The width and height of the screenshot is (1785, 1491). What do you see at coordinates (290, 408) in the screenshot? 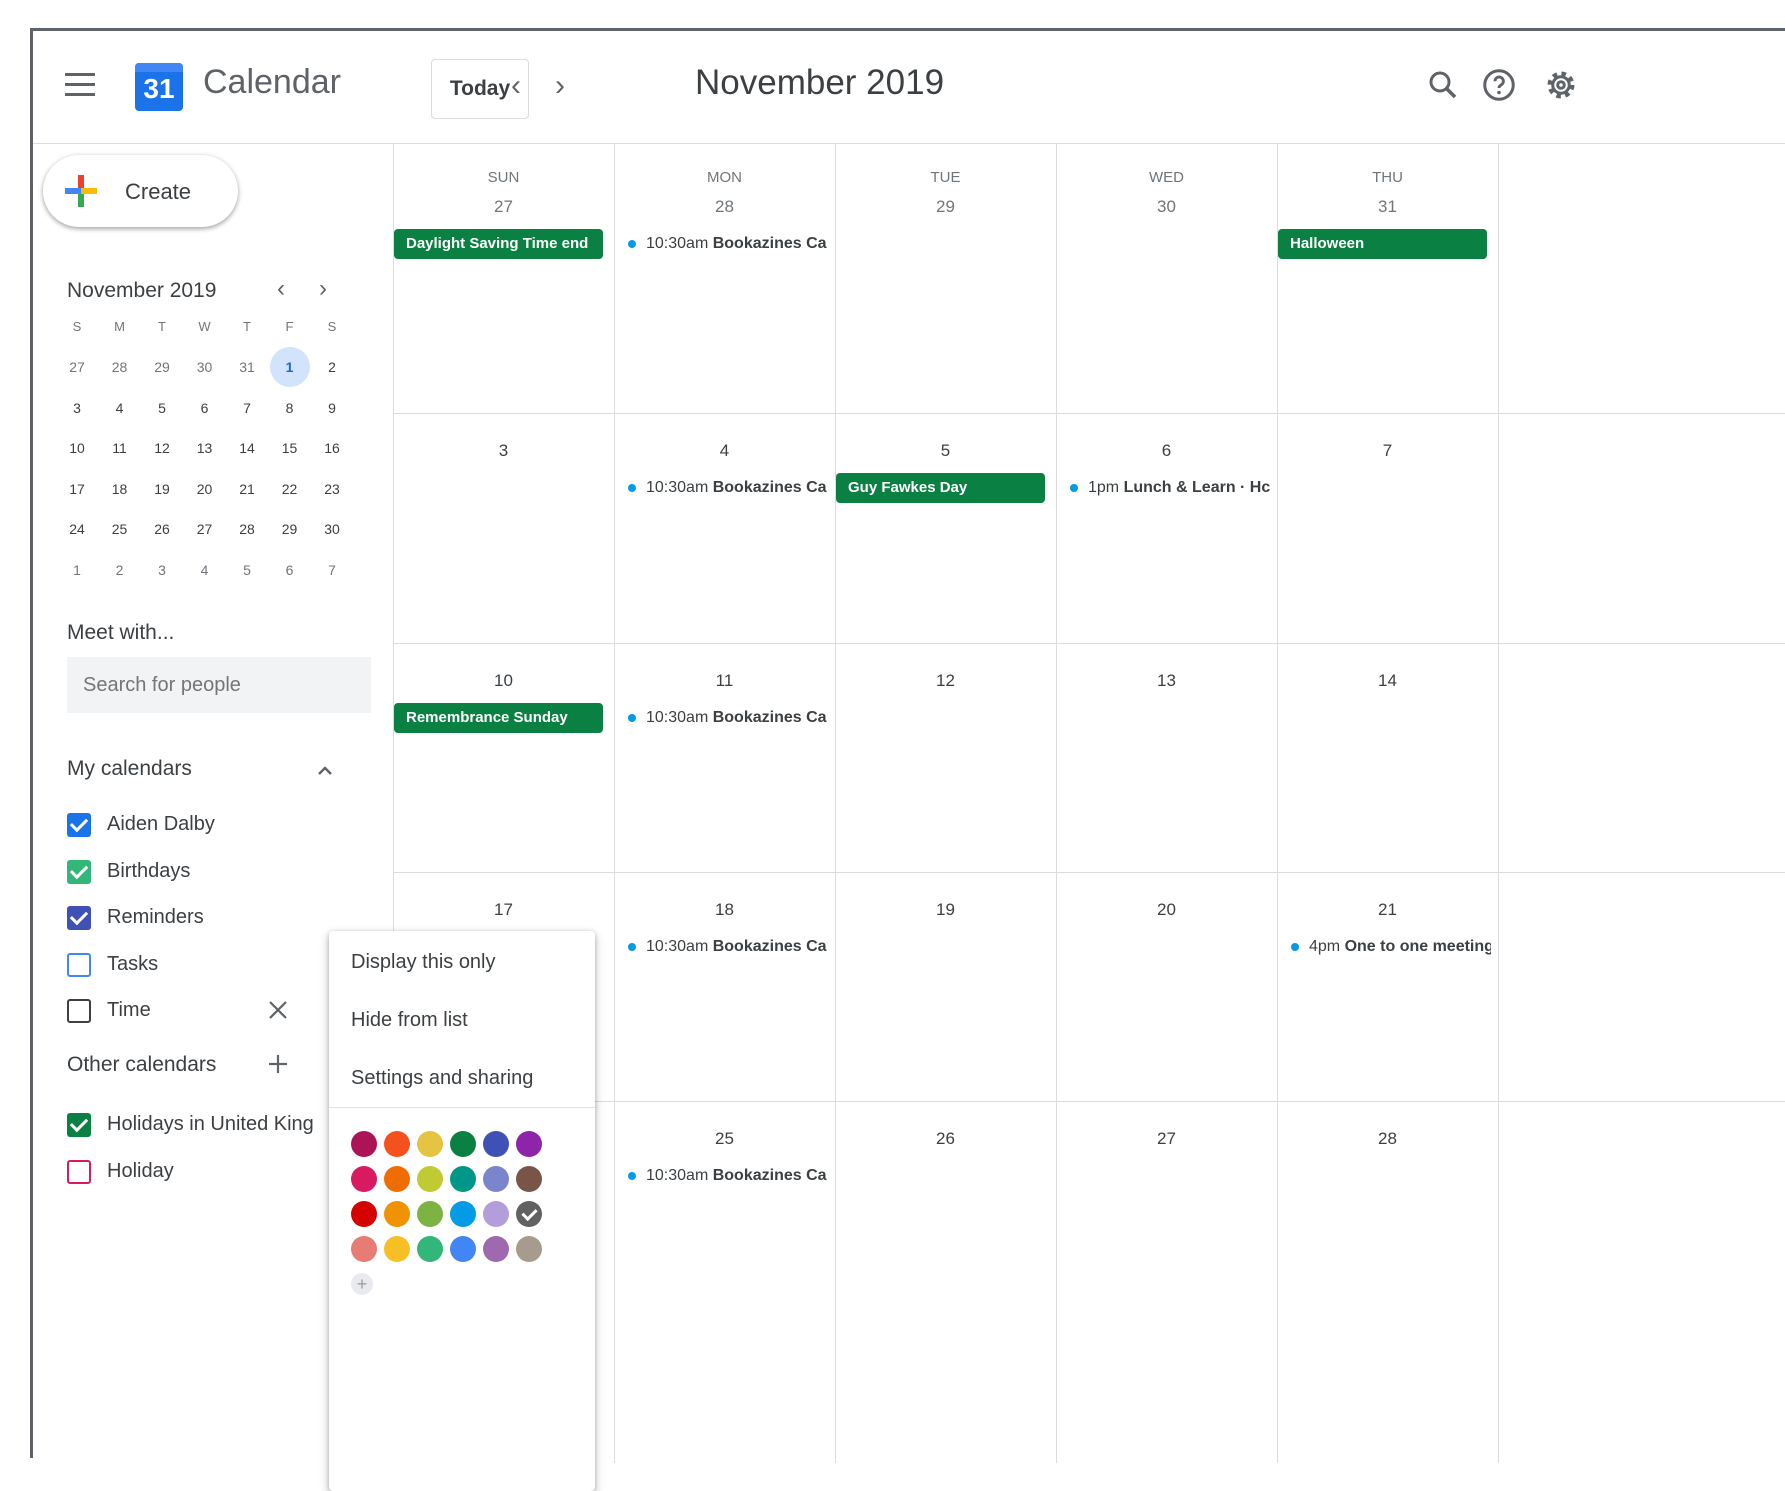
I see `mini-day: 8` at bounding box center [290, 408].